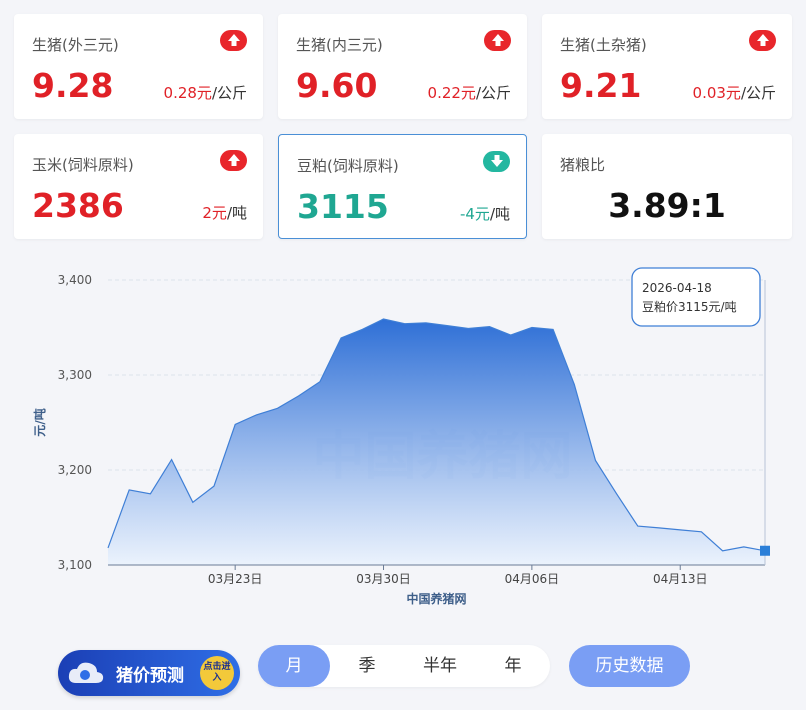 Image resolution: width=806 pixels, height=710 pixels. What do you see at coordinates (150, 676) in the screenshot?
I see `forecast-label: 猪价预测` at bounding box center [150, 676].